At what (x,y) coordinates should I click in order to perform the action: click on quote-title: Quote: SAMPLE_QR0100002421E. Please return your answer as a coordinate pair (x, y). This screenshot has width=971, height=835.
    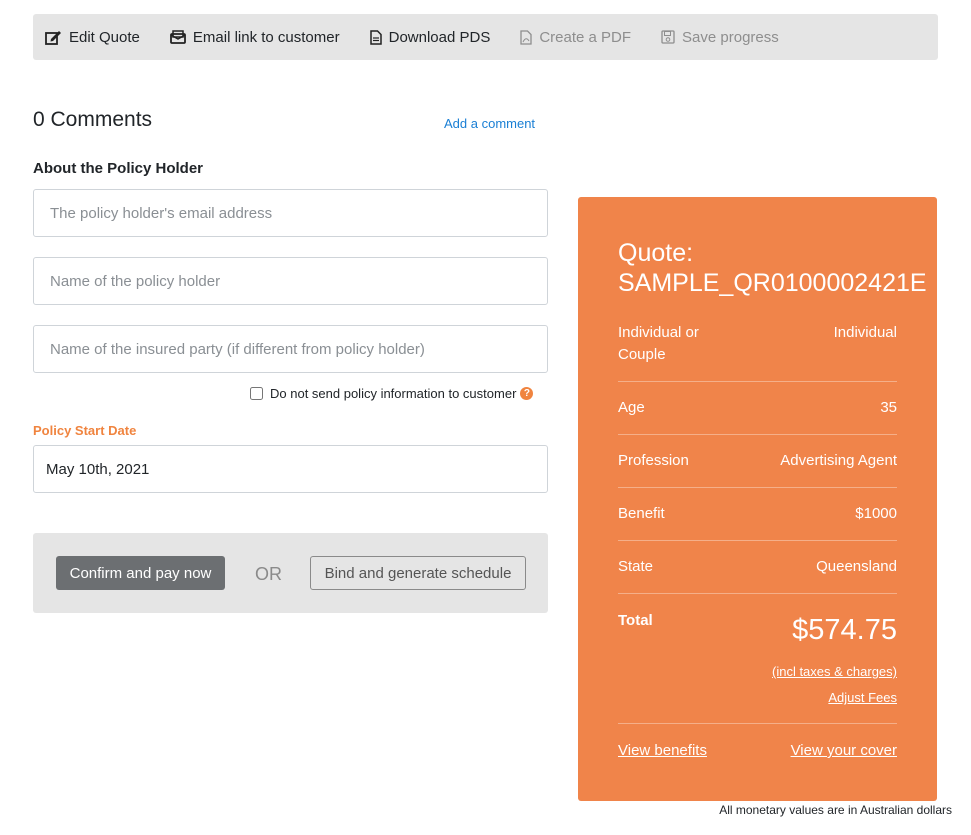
    Looking at the image, I should click on (772, 268).